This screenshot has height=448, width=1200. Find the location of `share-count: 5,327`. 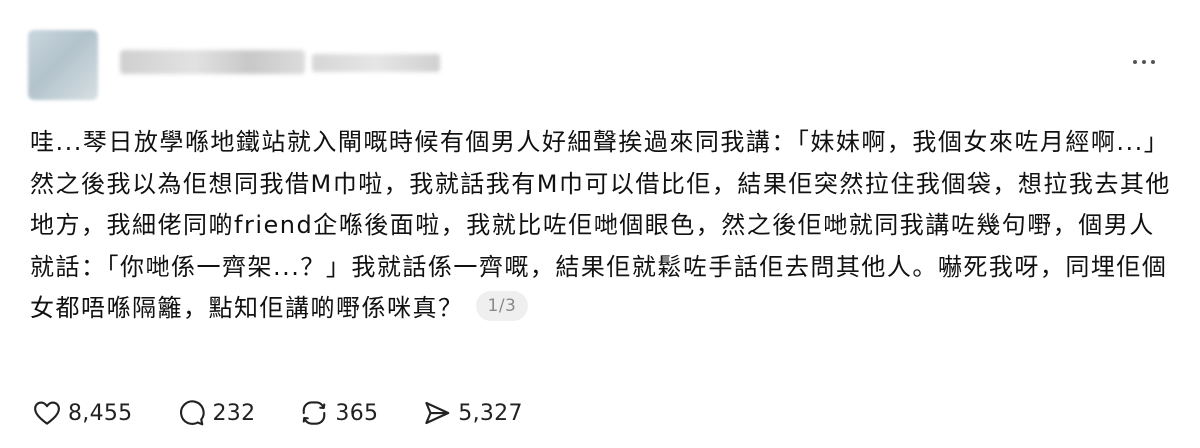

share-count: 5,327 is located at coordinates (490, 413).